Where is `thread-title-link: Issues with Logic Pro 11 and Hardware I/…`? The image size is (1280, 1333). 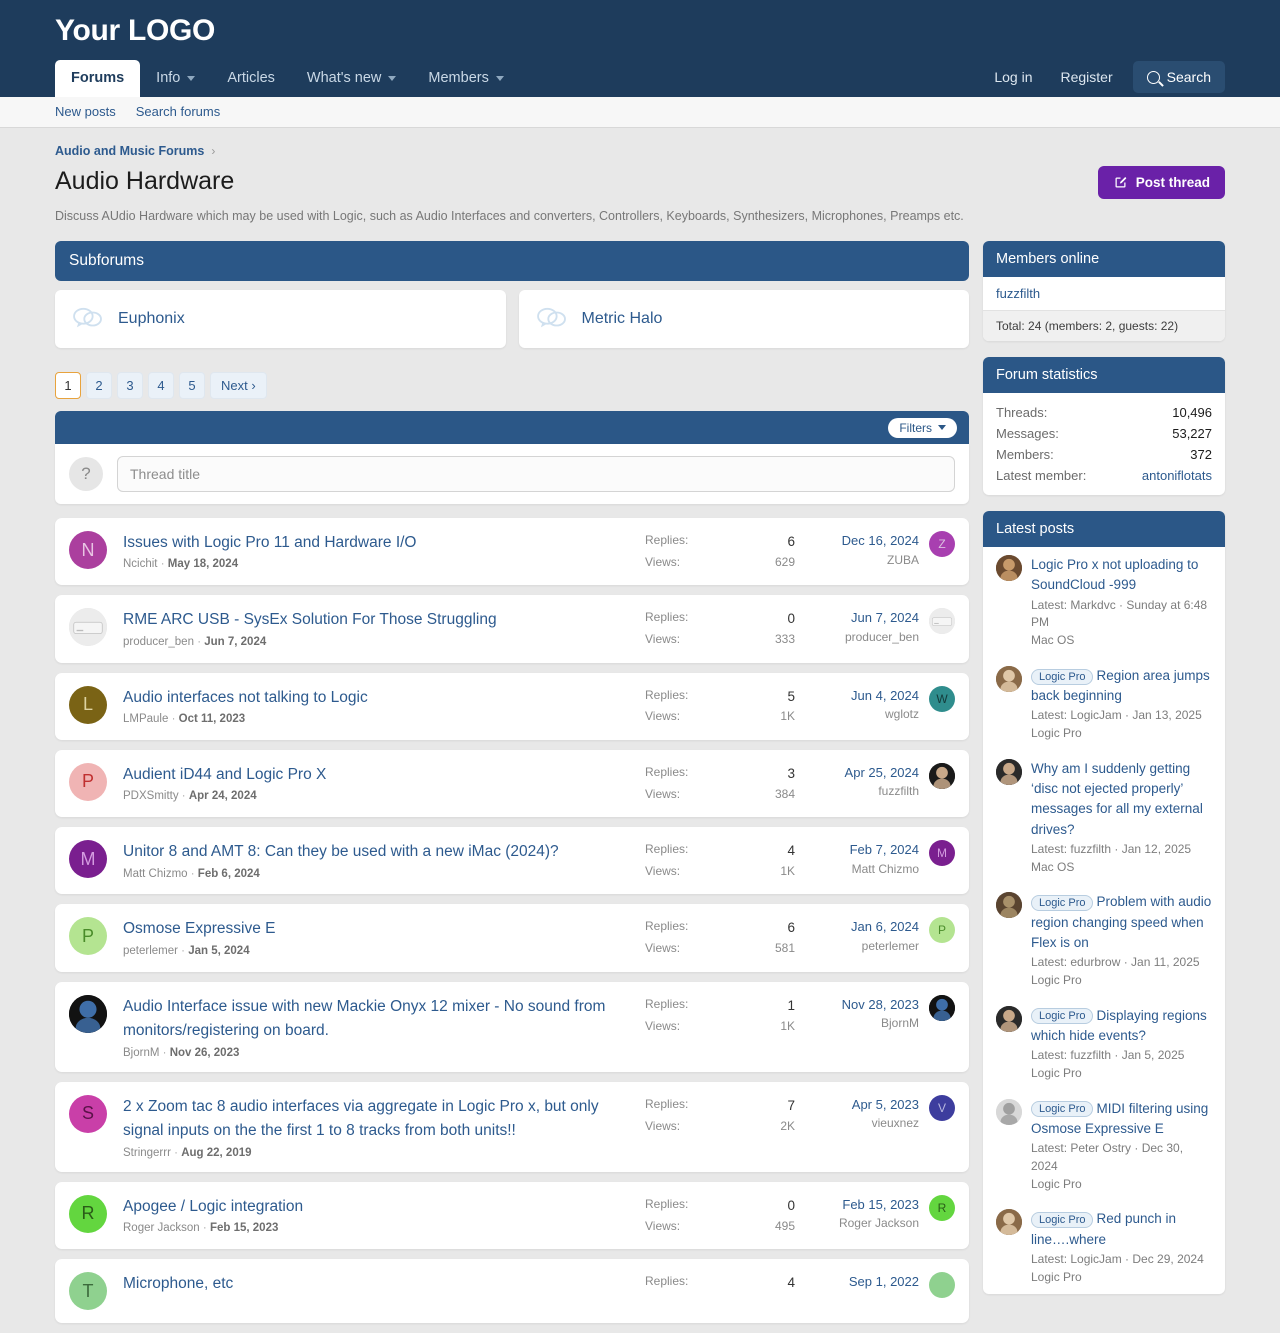
thread-title-link: Issues with Logic Pro 11 and Hardware I/… is located at coordinates (270, 542).